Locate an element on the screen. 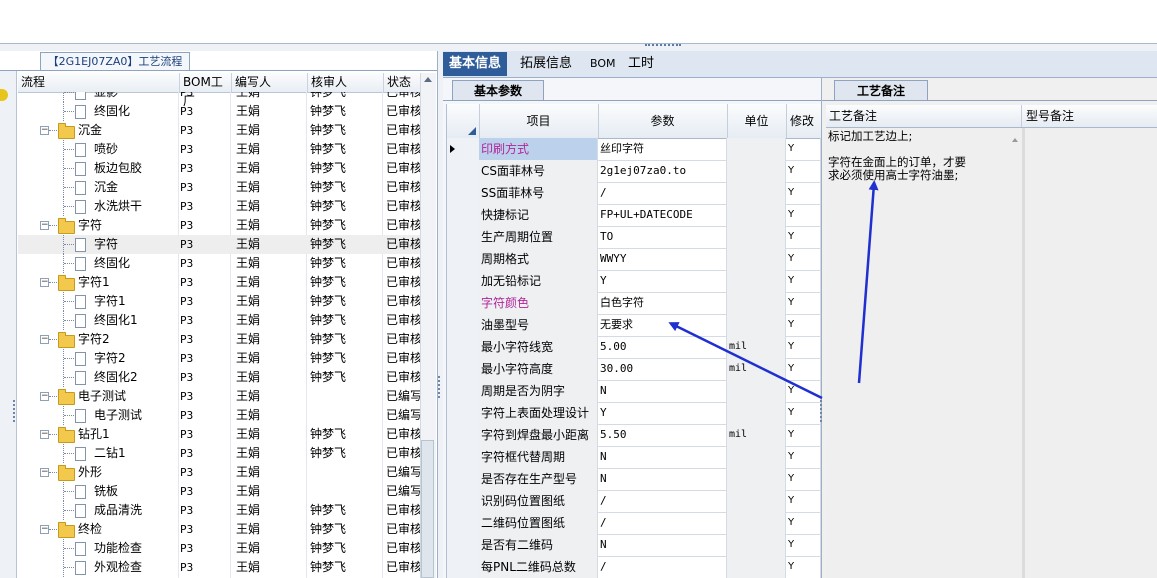 The image size is (1157, 578). param-row: SS面菲林号 / Y is located at coordinates (634, 193).